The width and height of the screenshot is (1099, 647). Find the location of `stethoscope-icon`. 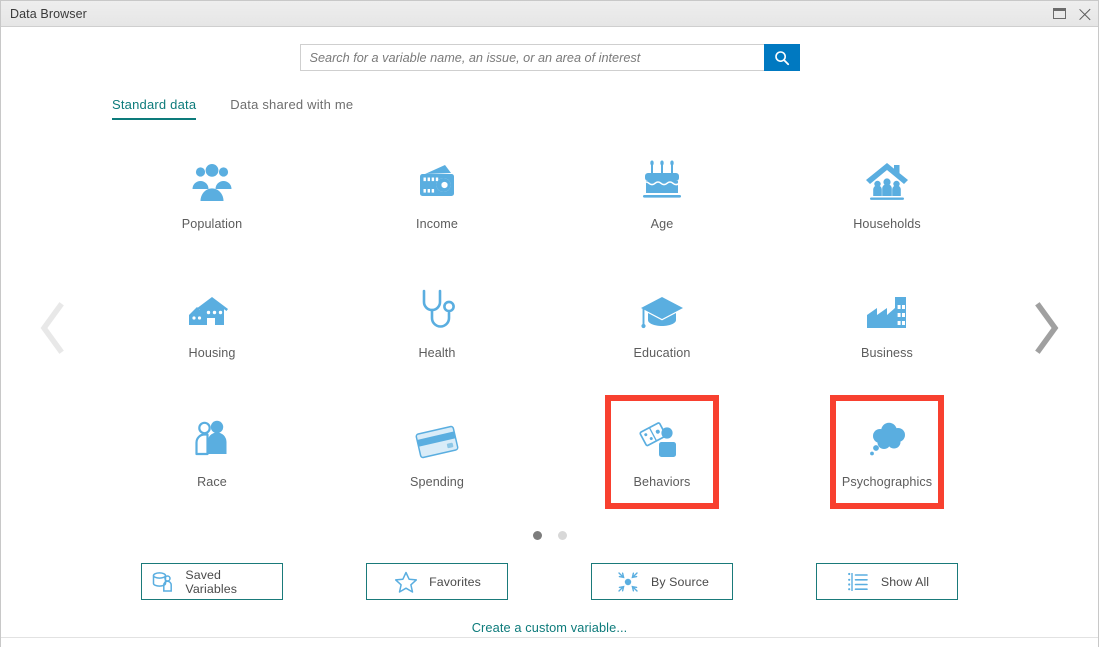

stethoscope-icon is located at coordinates (437, 310).